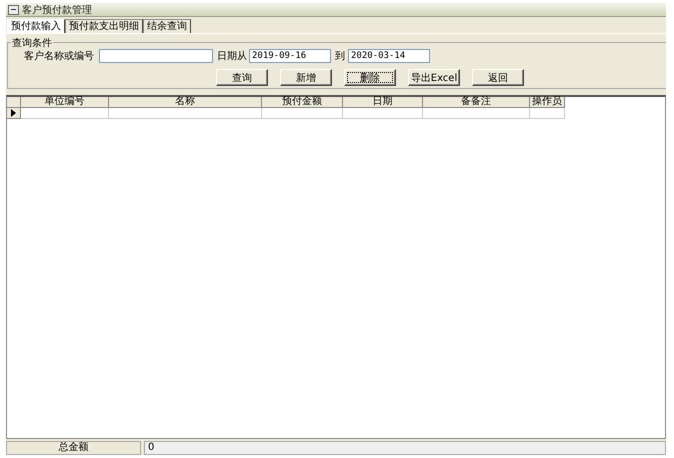 The width and height of the screenshot is (674, 458). What do you see at coordinates (290, 56) in the screenshot?
I see `date-from-field: 2019-09-16` at bounding box center [290, 56].